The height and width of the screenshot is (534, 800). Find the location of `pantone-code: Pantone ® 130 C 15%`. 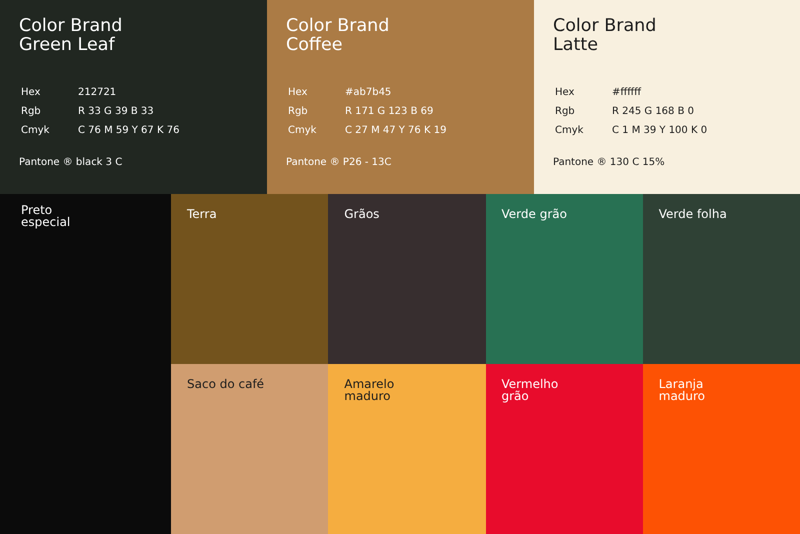

pantone-code: Pantone ® 130 C 15% is located at coordinates (609, 162).